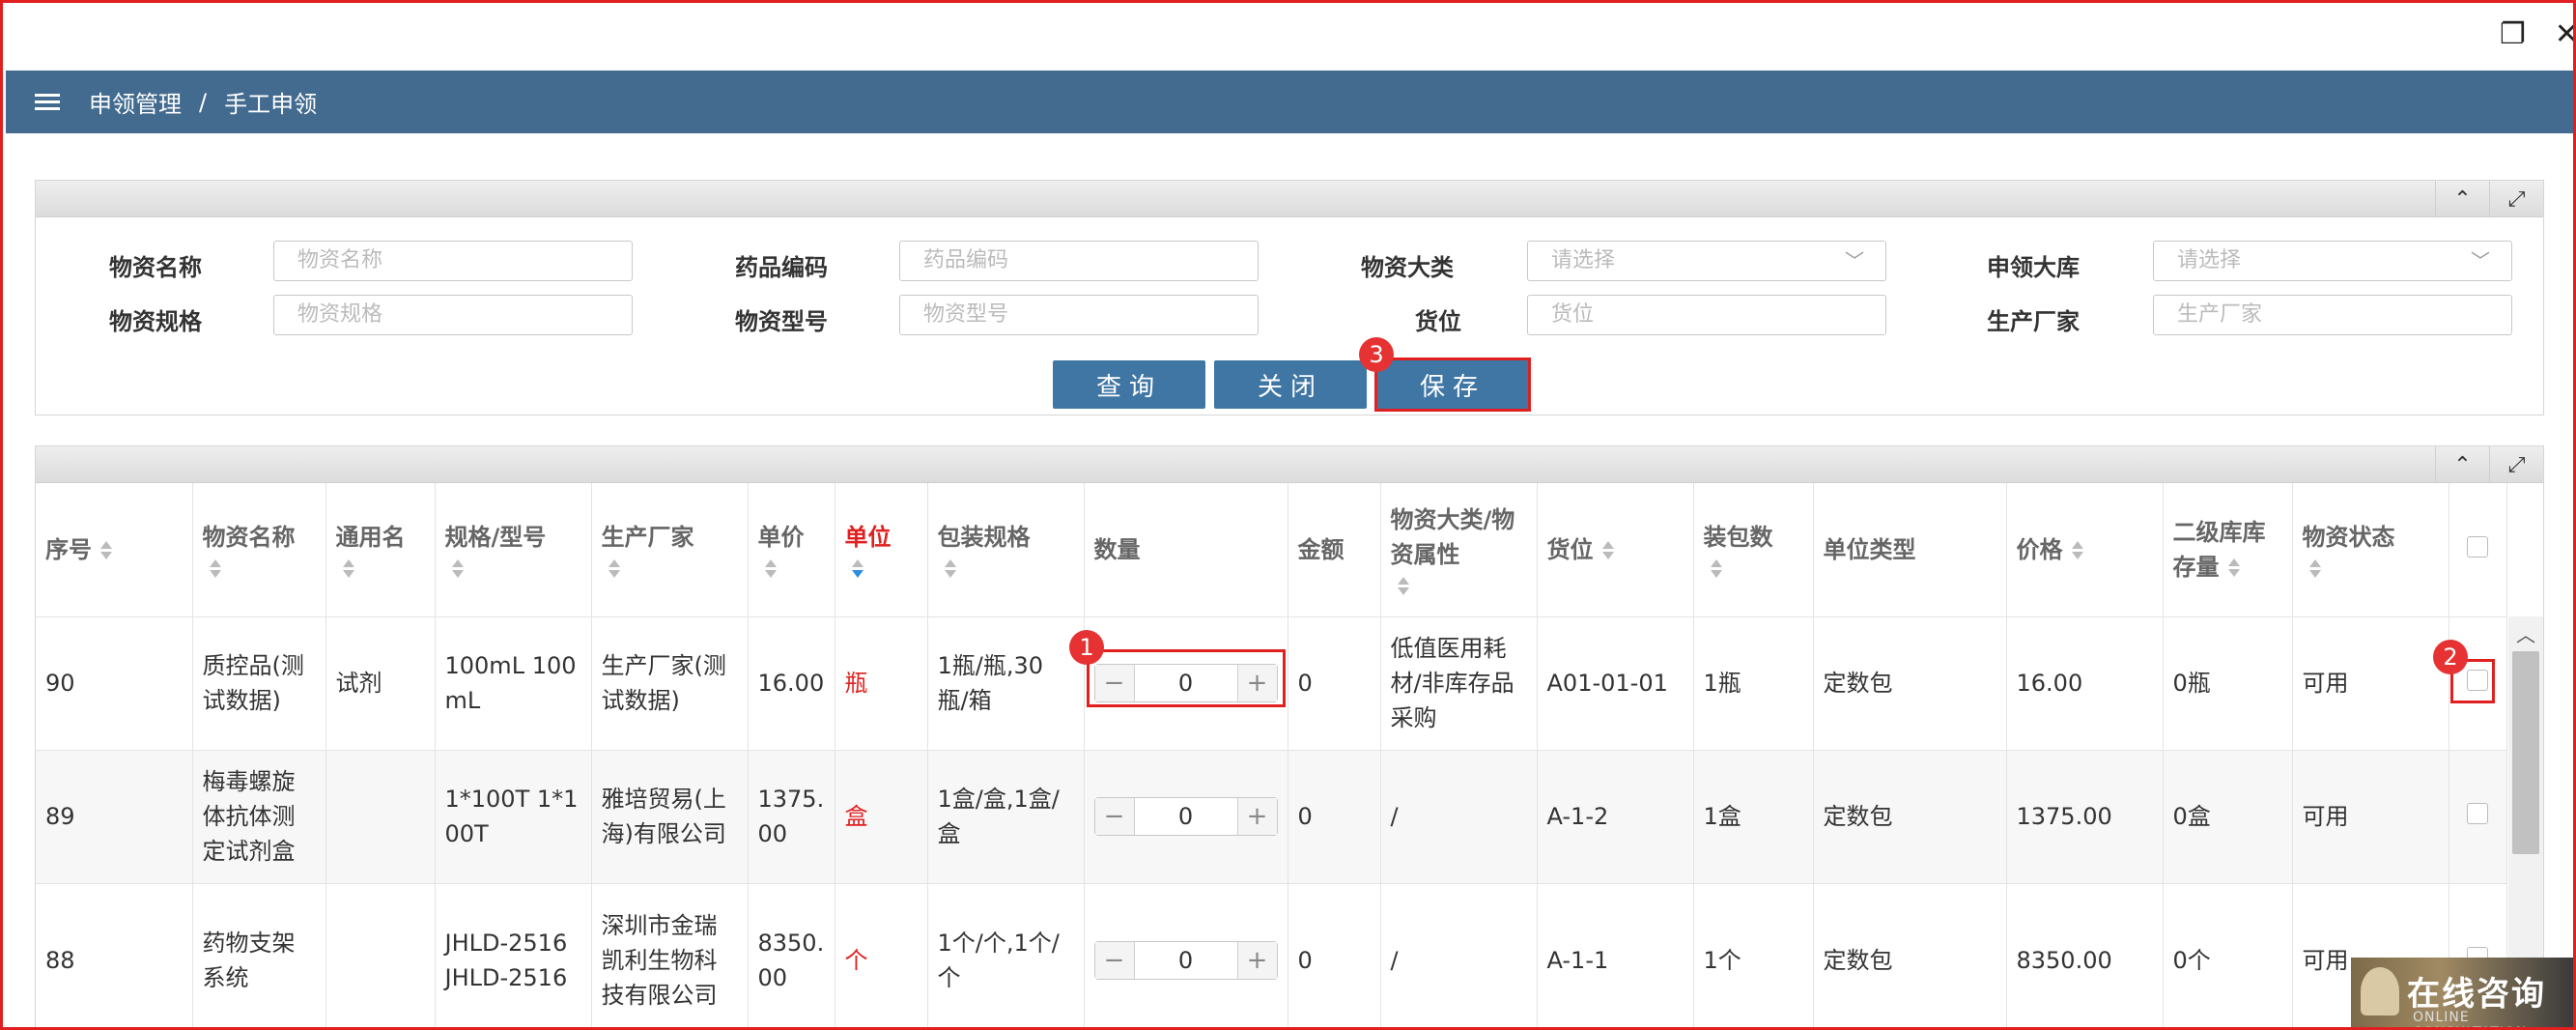 The image size is (2576, 1030). Describe the element at coordinates (453, 315) in the screenshot. I see `spec-input: 物资规格` at that location.